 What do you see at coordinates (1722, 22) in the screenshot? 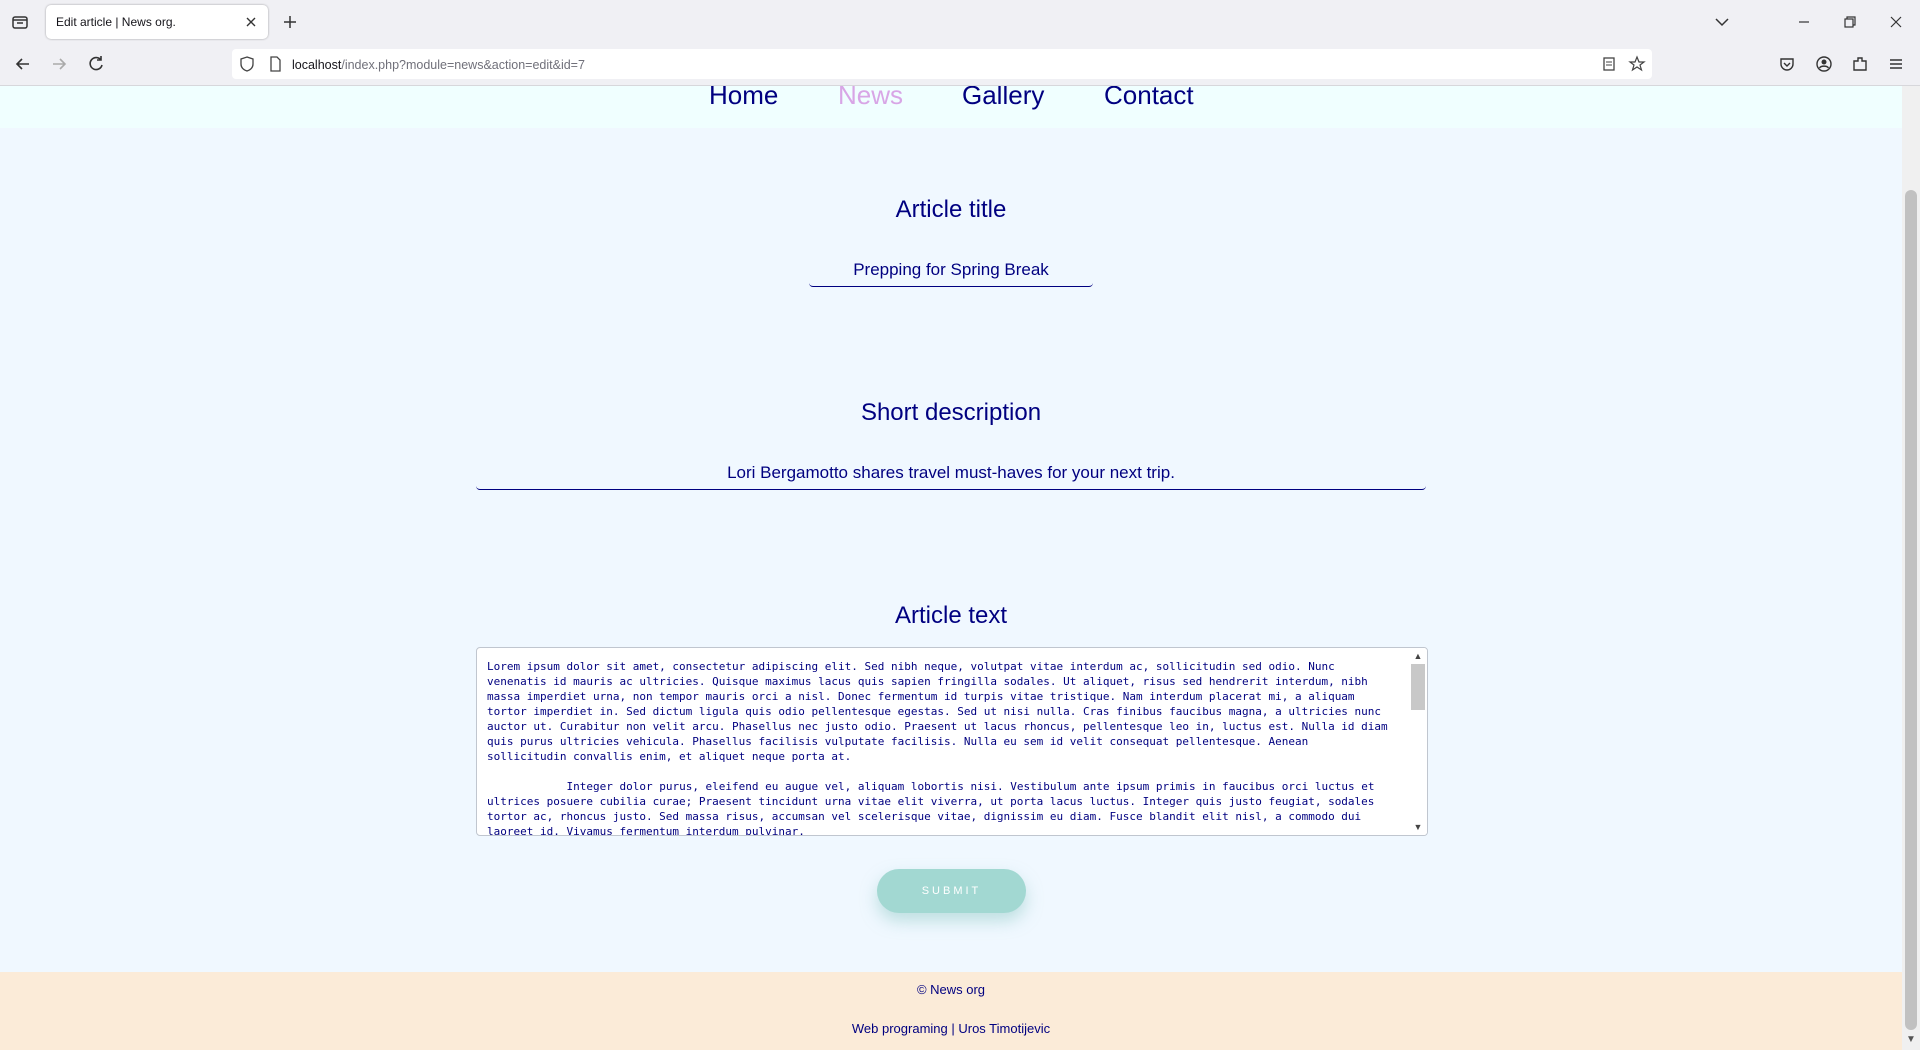
I see `list-all-tabs-icon` at bounding box center [1722, 22].